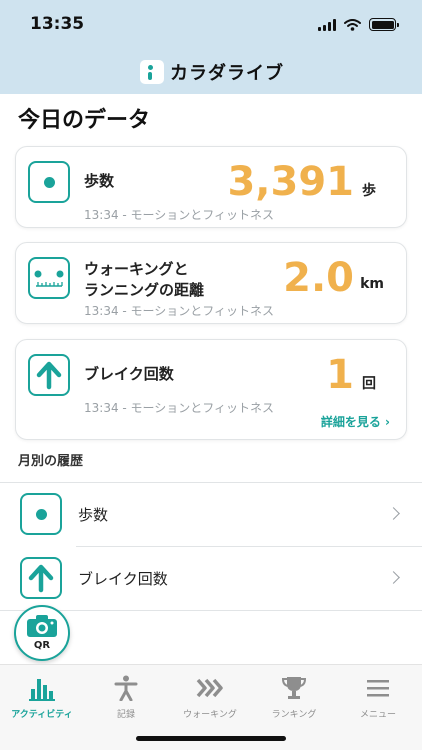 Image resolution: width=422 pixels, height=750 pixels. I want to click on status-icons, so click(358, 24).